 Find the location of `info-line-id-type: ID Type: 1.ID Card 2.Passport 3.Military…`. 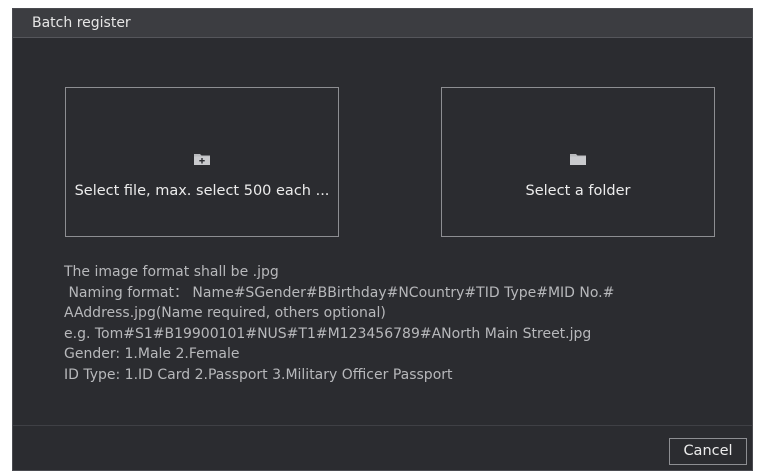

info-line-id-type: ID Type: 1.ID Card 2.Passport 3.Military… is located at coordinates (258, 374).